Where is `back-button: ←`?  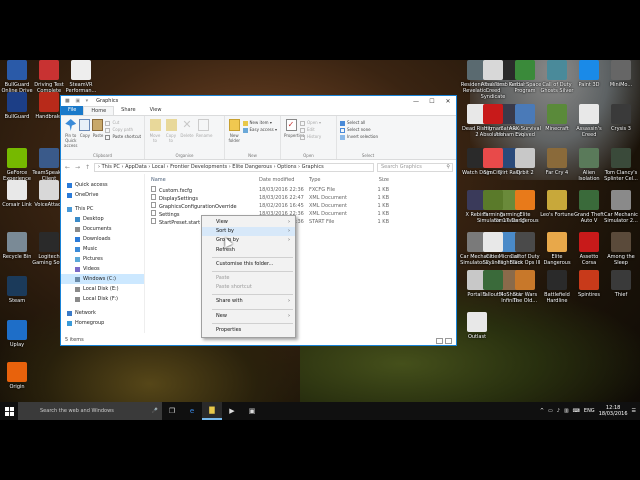 back-button: ← is located at coordinates (67, 167).